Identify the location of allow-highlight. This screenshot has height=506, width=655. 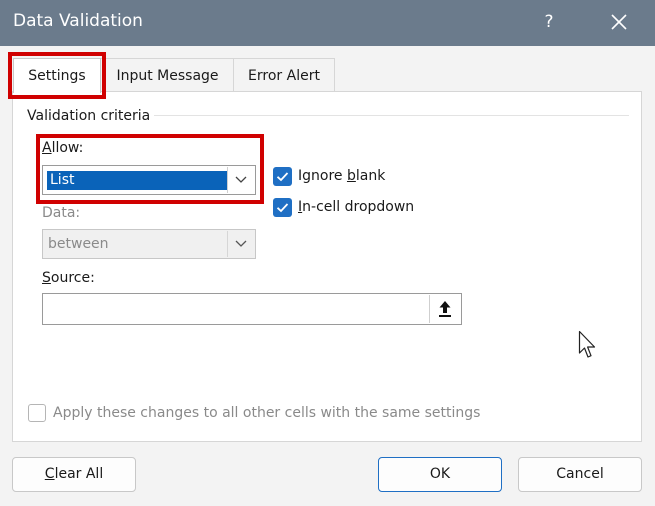
(150, 169).